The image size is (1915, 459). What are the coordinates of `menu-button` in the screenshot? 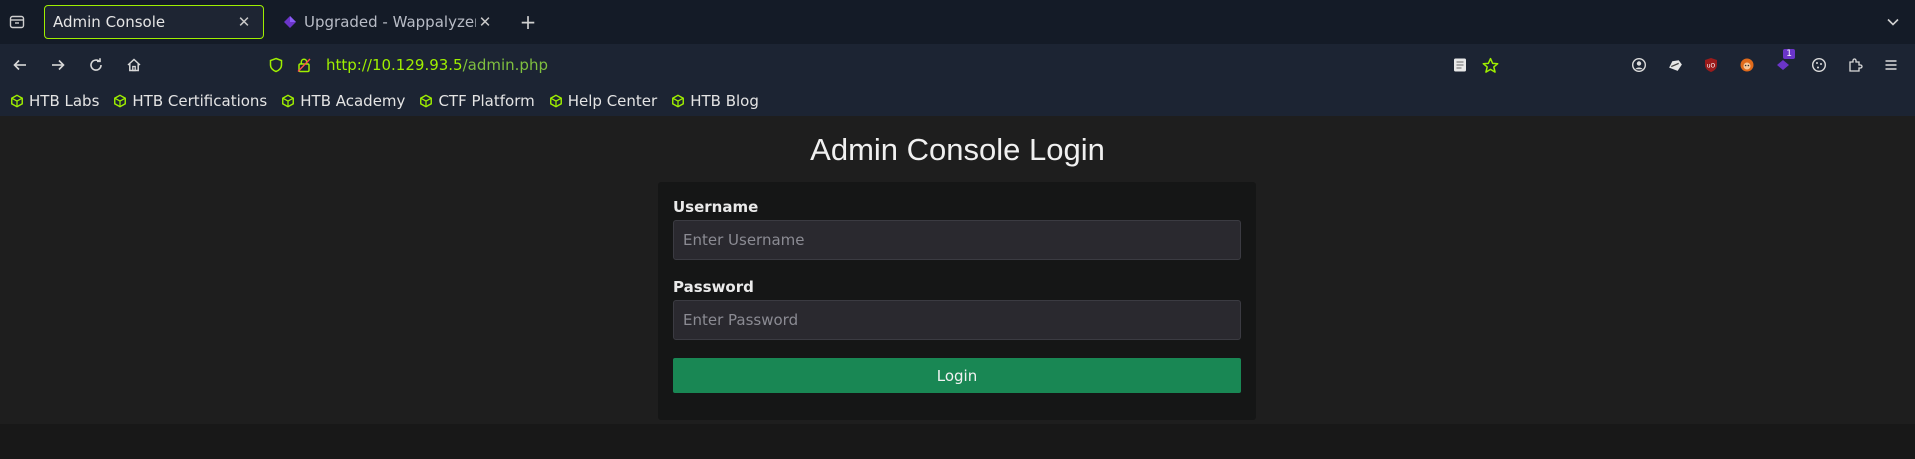 It's located at (1891, 65).